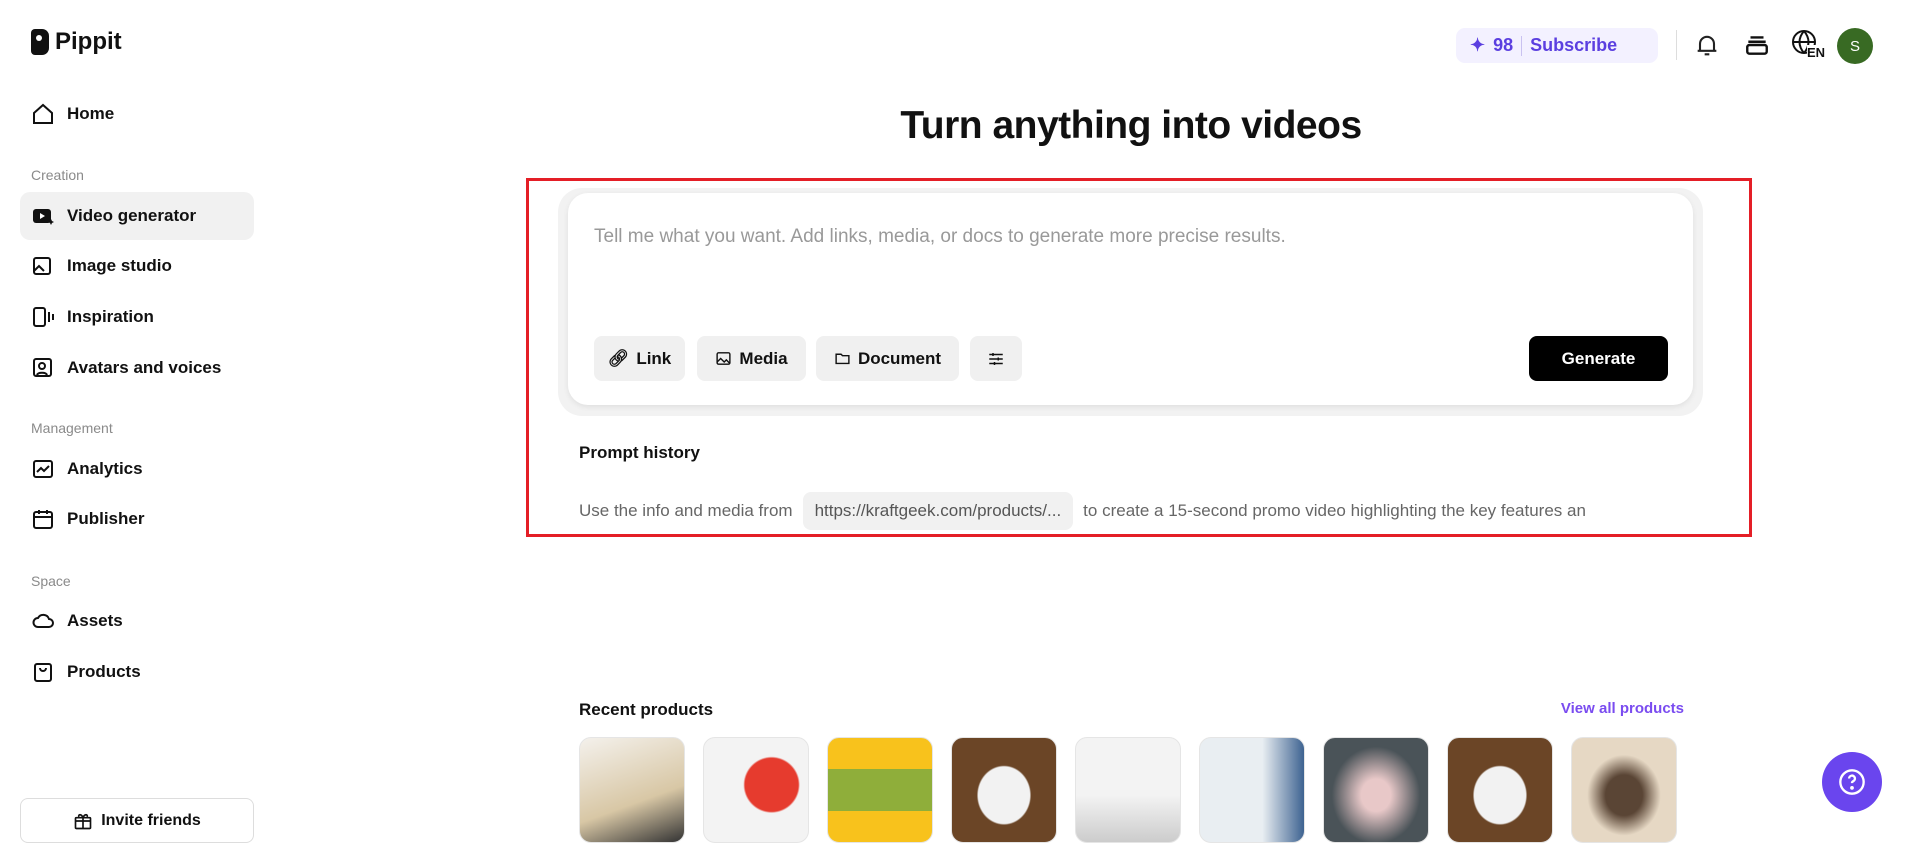 This screenshot has width=1916, height=847. I want to click on page-title: Turn anything into videos, so click(1131, 125).